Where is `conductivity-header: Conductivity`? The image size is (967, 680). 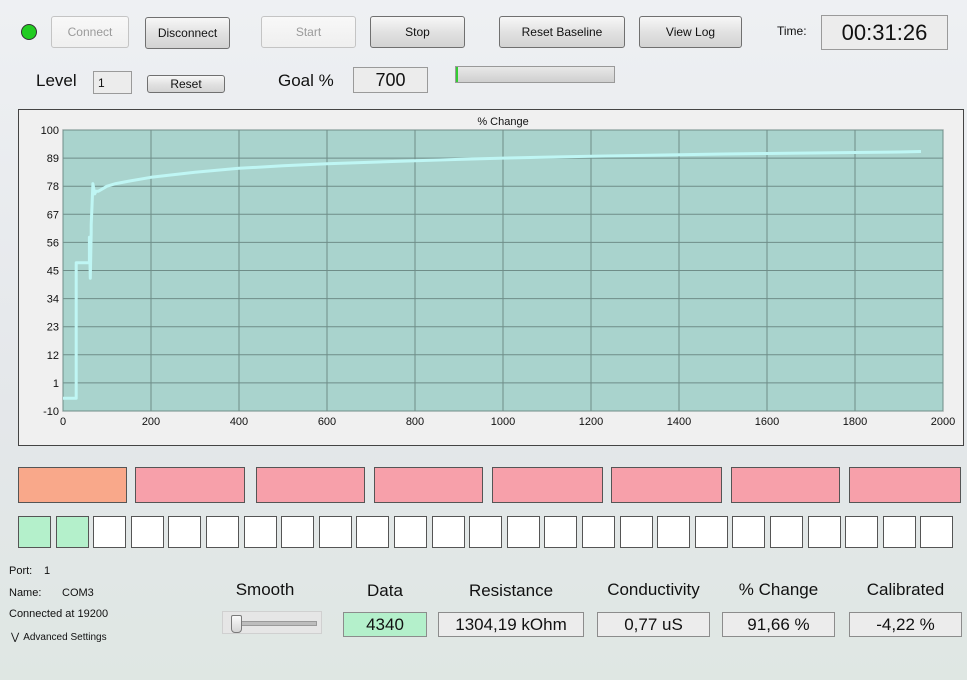 conductivity-header: Conductivity is located at coordinates (653, 589).